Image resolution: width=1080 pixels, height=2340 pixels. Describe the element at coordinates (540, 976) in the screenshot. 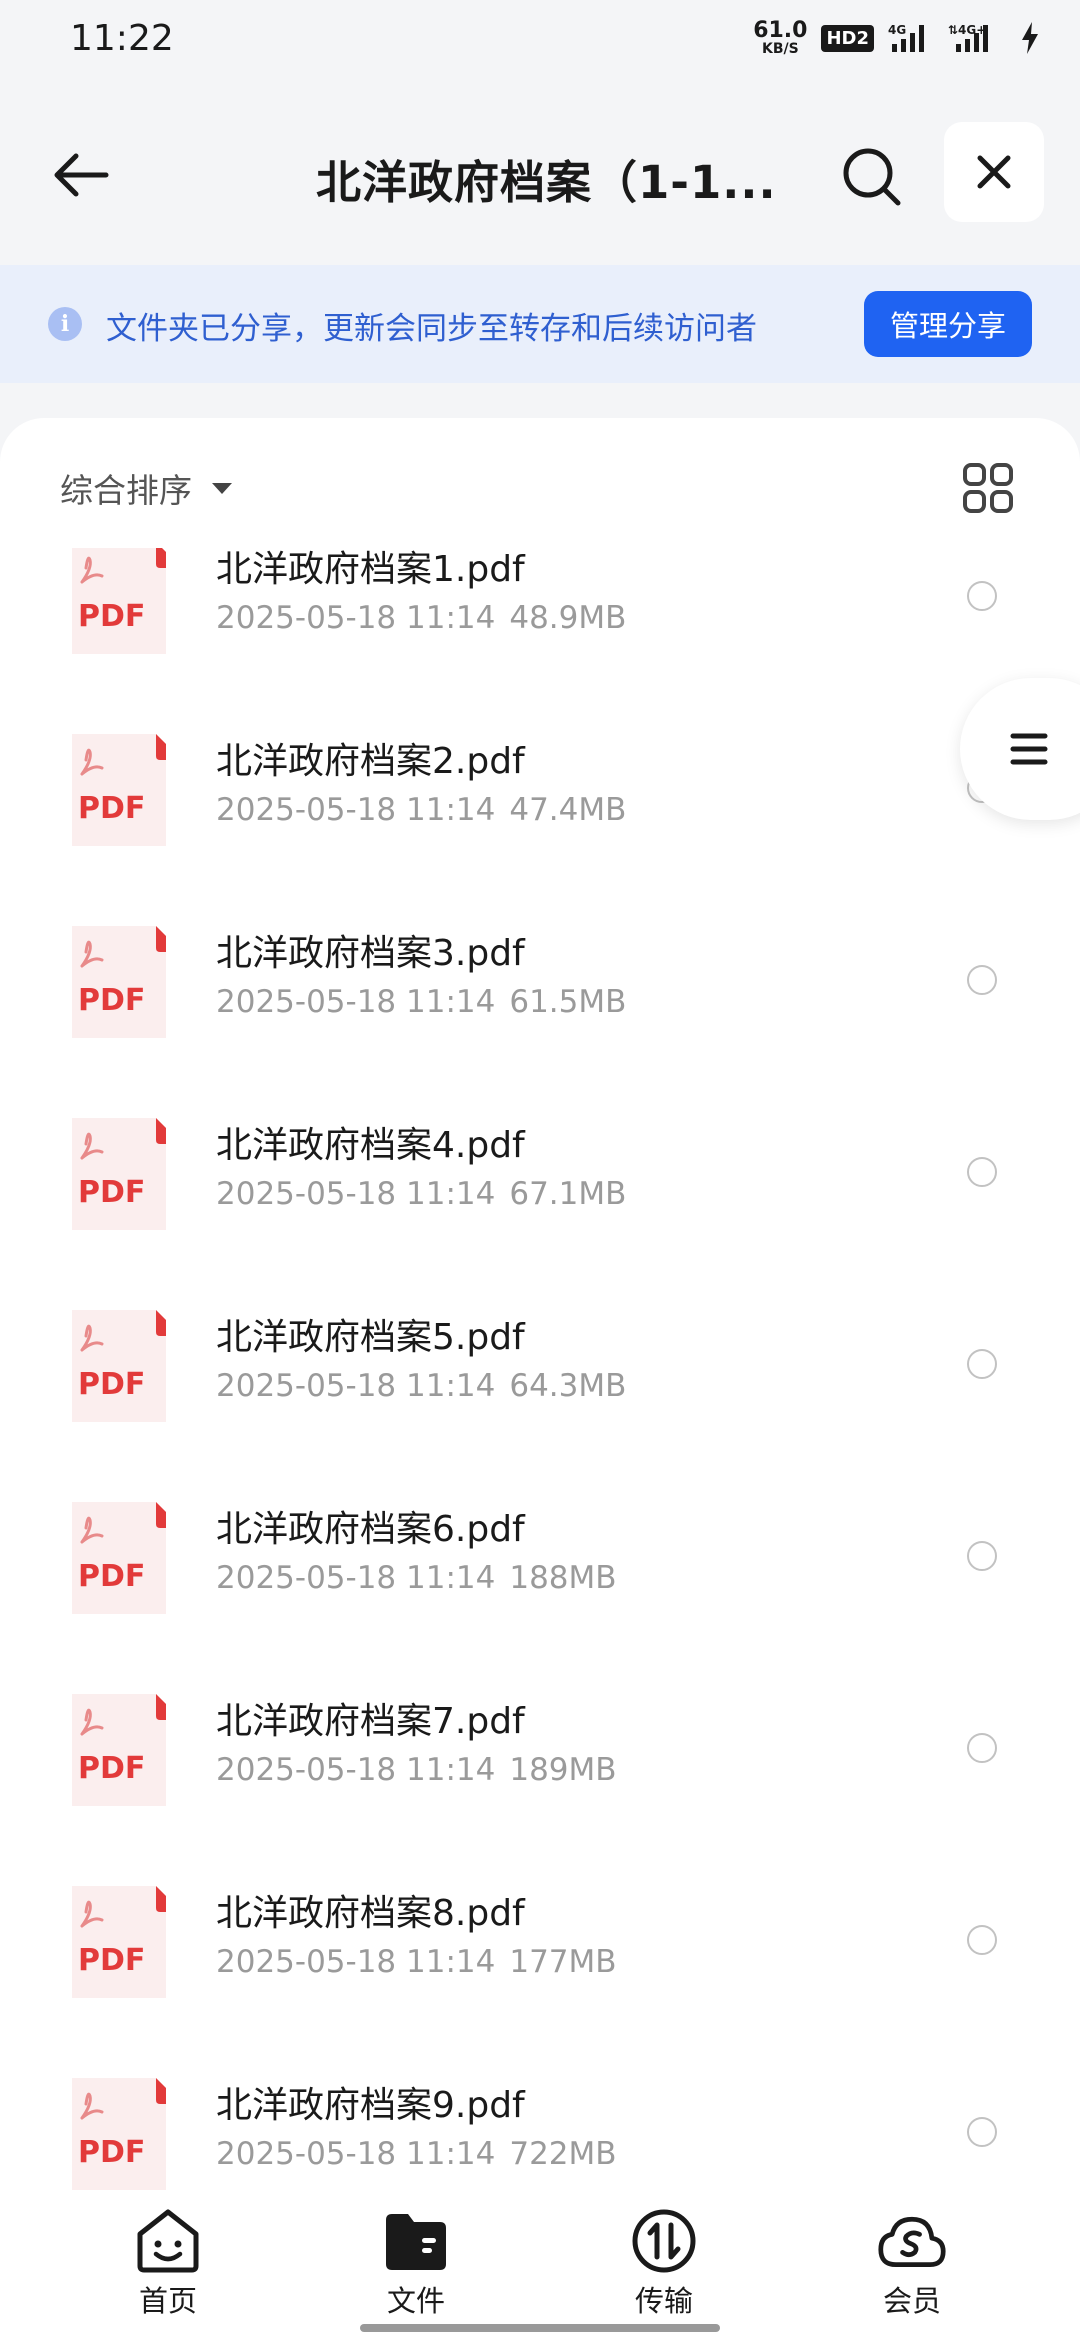

I see `file-row: PDF 北洋政府档案3.pdf 2025-05-18 11:14 61.5MB` at that location.